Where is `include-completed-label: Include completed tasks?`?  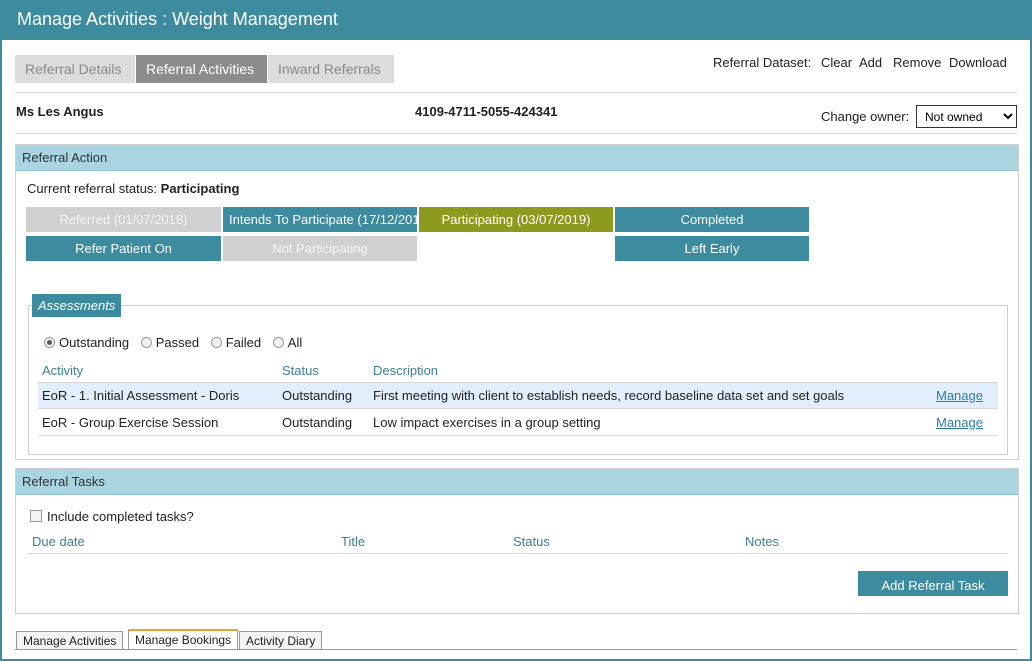 include-completed-label: Include completed tasks? is located at coordinates (120, 516).